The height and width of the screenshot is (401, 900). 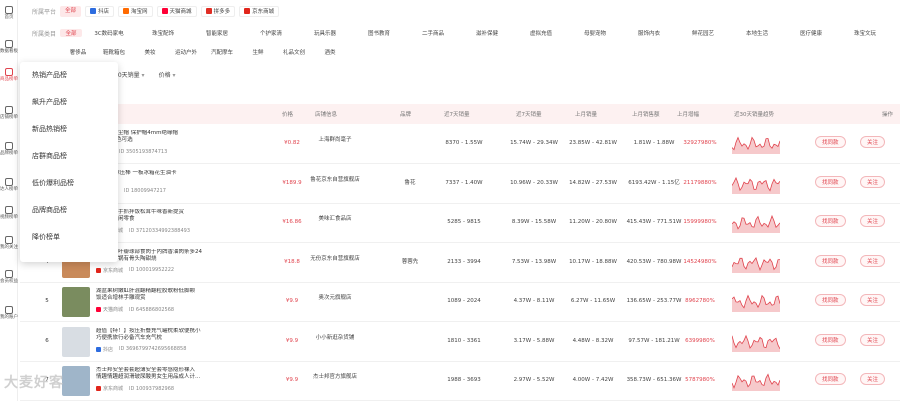 What do you see at coordinates (53, 183) in the screenshot?
I see `menu-item: 低价爆利品榜` at bounding box center [53, 183].